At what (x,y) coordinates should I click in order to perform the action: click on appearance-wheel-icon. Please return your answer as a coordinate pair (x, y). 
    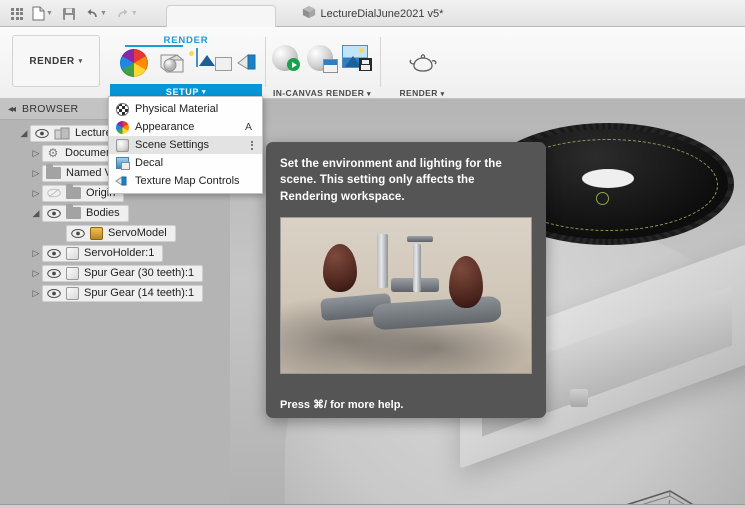
    Looking at the image, I should click on (134, 63).